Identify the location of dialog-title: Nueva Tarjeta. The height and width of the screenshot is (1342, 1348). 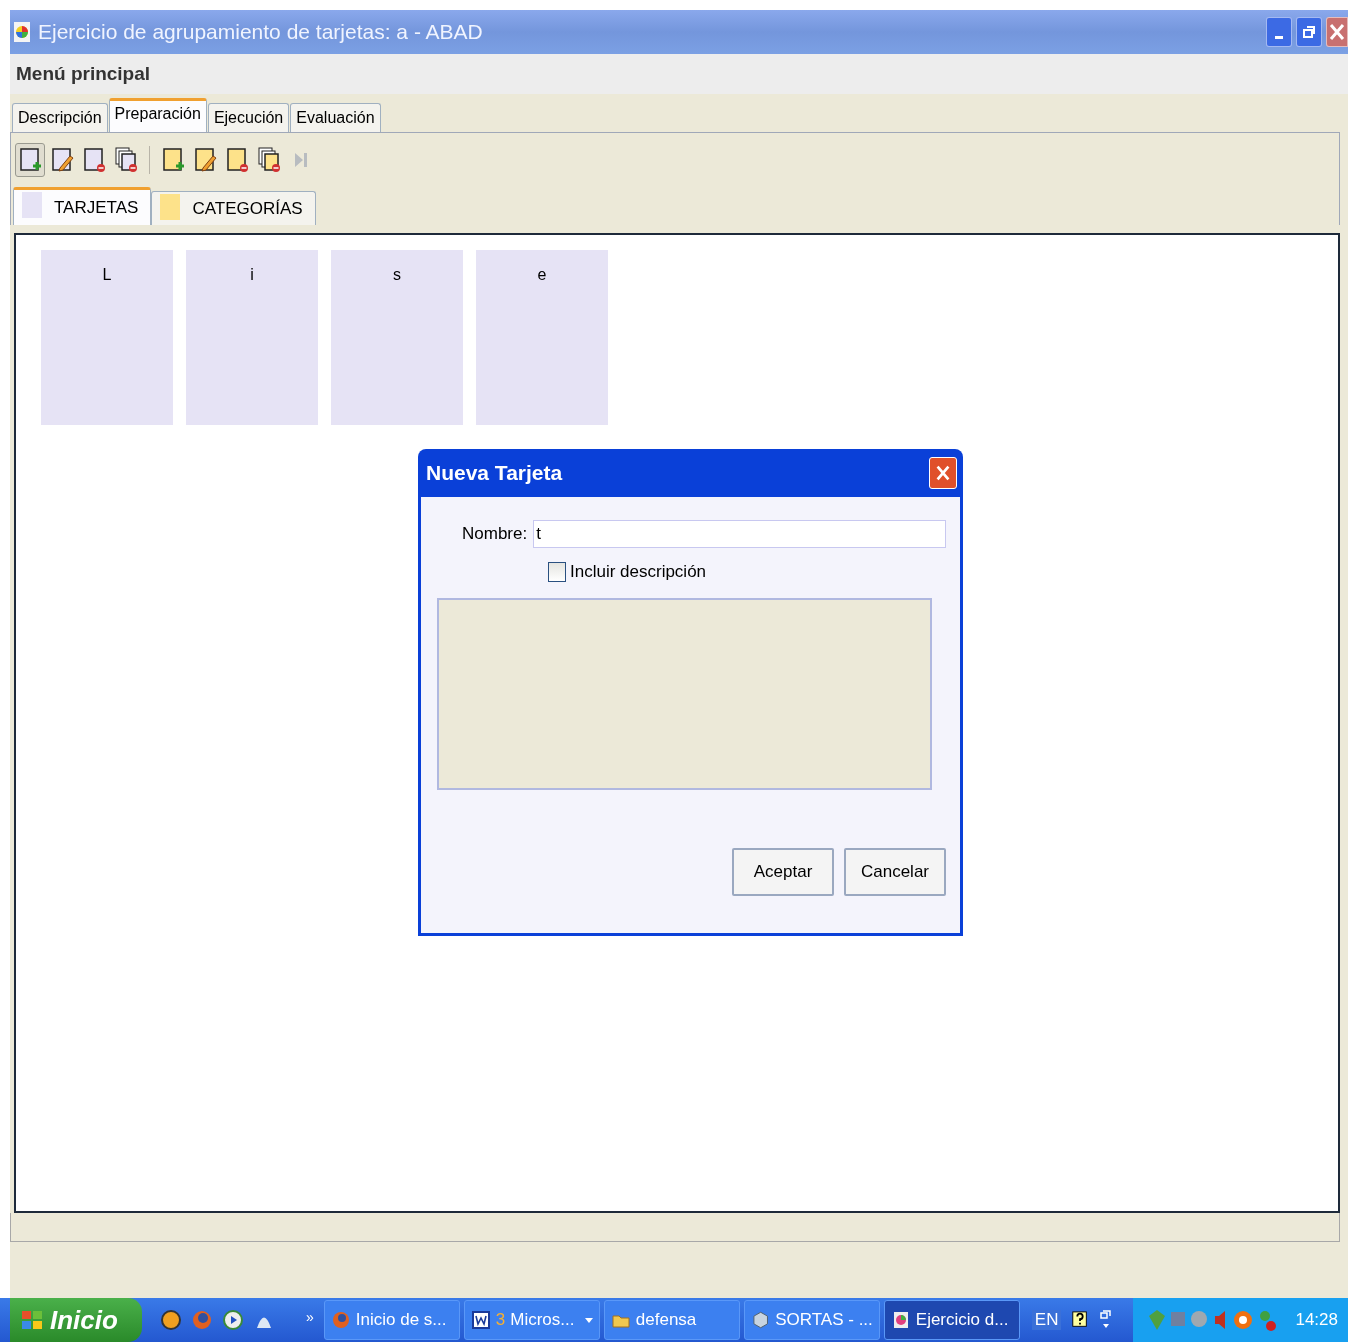
(494, 473).